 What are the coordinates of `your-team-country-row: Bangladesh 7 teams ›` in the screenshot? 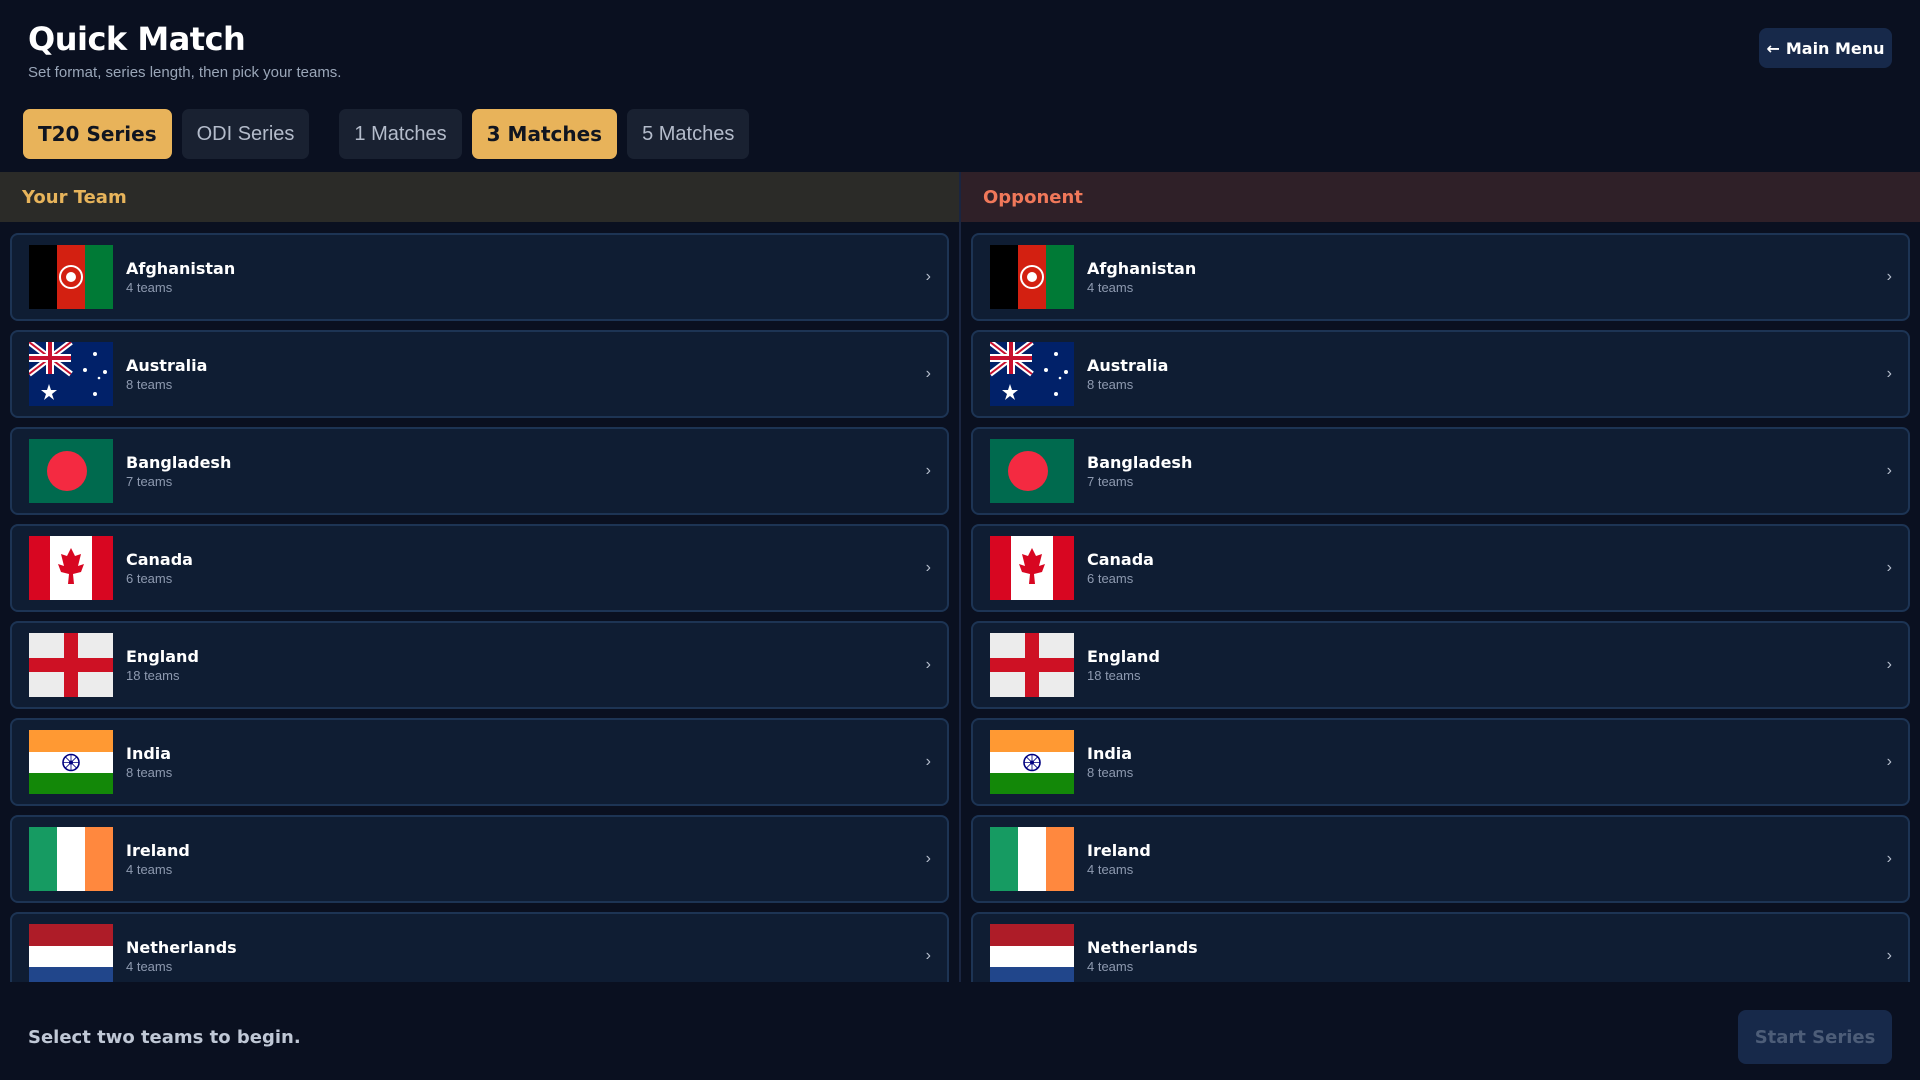 It's located at (479, 471).